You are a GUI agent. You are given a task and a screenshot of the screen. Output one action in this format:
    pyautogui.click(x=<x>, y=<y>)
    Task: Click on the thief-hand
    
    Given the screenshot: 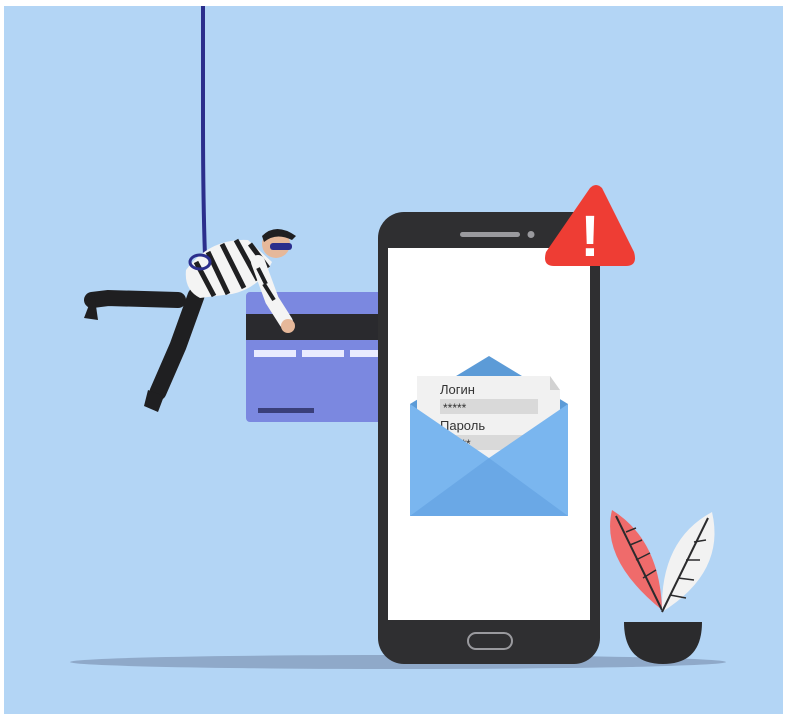 What is the action you would take?
    pyautogui.click(x=288, y=326)
    